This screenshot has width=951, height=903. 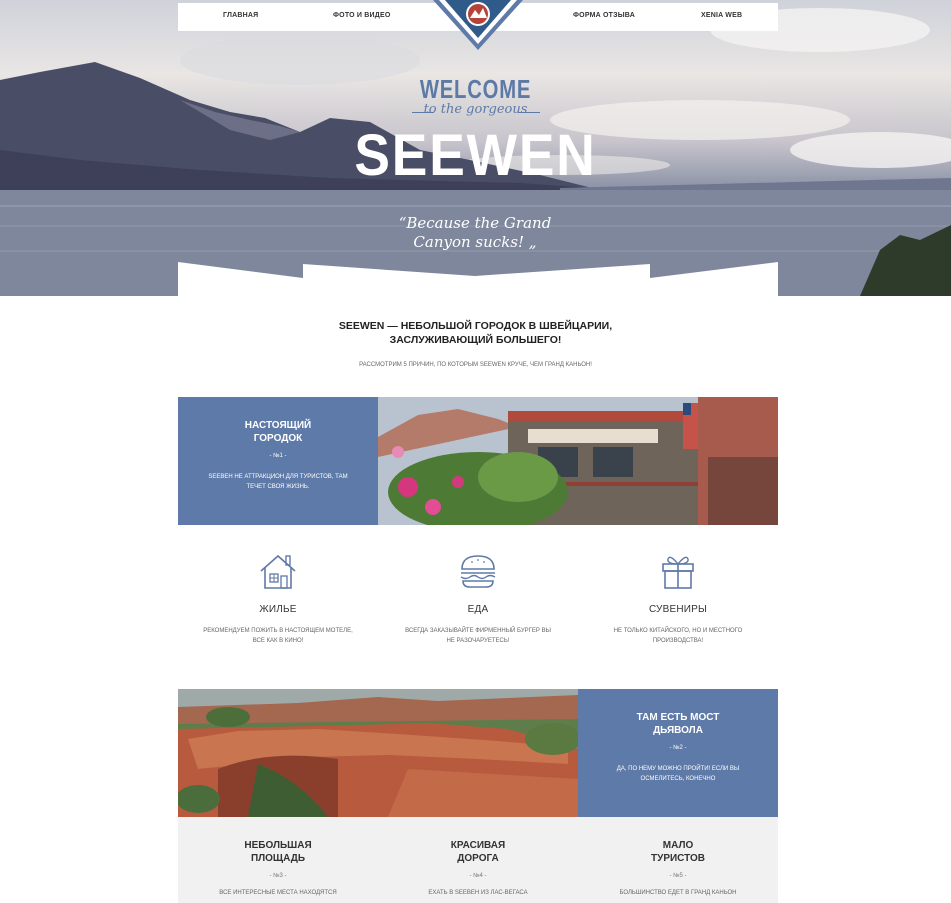 I want to click on feature-housing-title: ЖИЛЬЕ, so click(x=278, y=609).